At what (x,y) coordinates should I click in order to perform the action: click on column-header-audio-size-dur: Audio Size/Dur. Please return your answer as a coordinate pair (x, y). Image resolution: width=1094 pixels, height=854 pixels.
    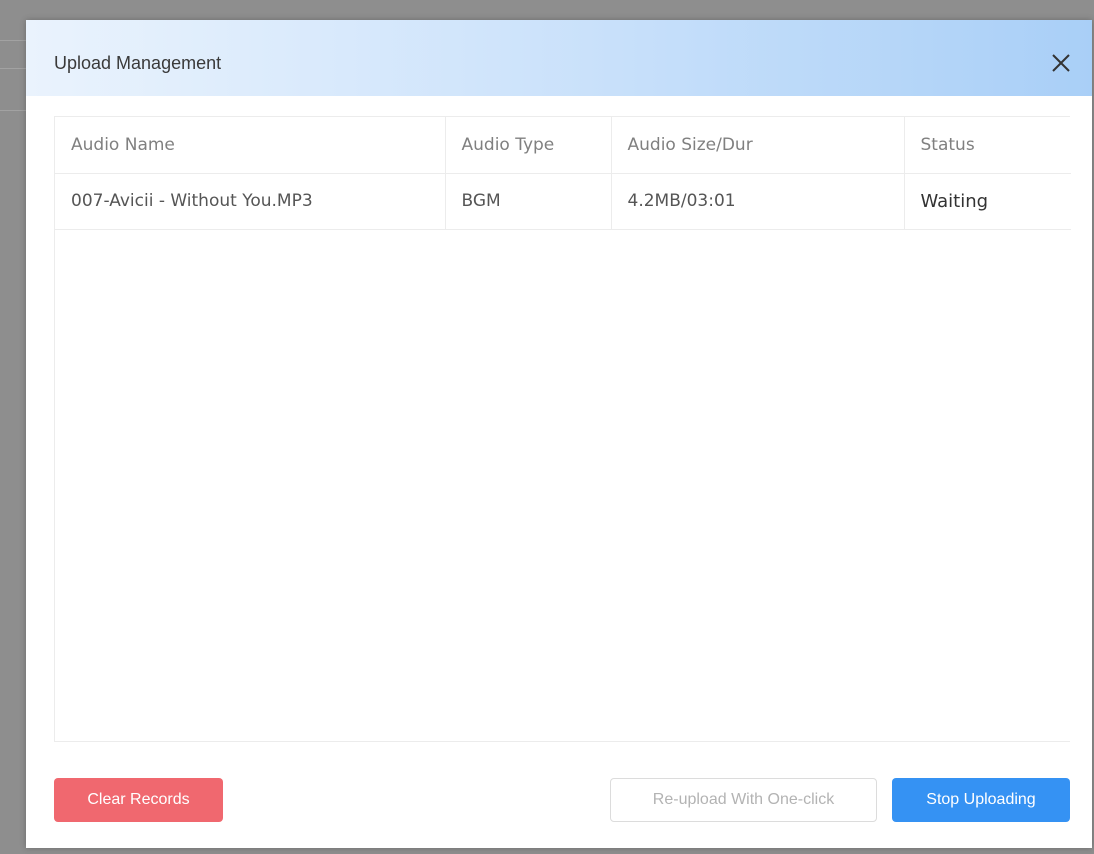
    Looking at the image, I should click on (758, 145).